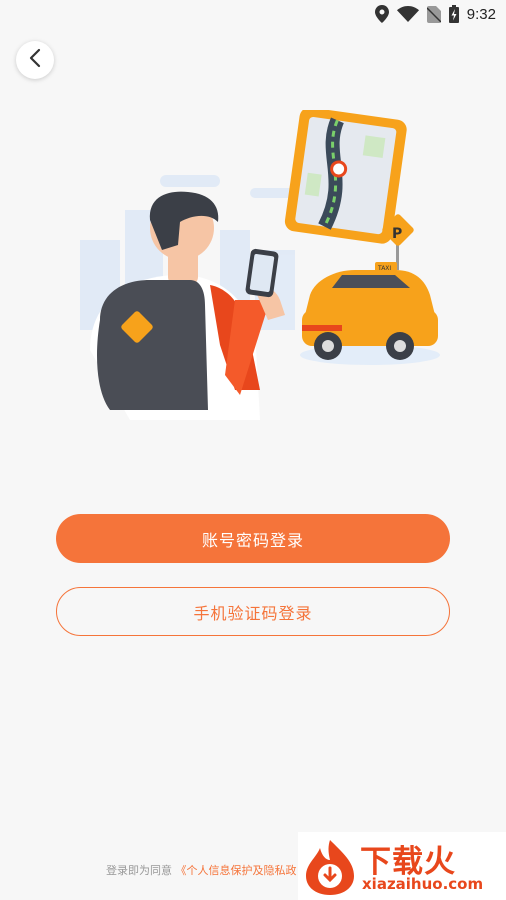 The image size is (506, 900). What do you see at coordinates (253, 538) in the screenshot?
I see `password-login-button: 账号密码登录` at bounding box center [253, 538].